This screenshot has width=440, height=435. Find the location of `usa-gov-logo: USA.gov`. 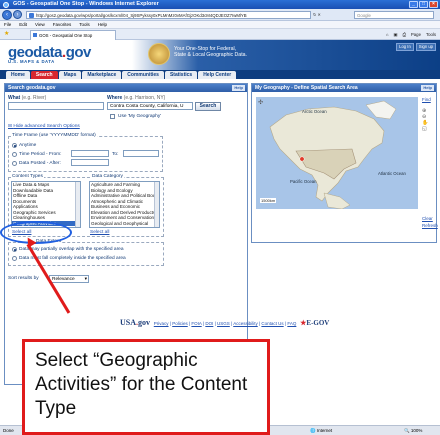

usa-gov-logo: USA.gov is located at coordinates (135, 322).